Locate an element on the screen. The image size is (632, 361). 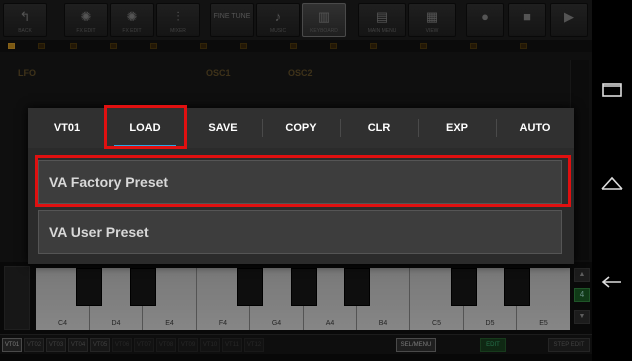
va-factory-preset-item: VA Factory Preset is located at coordinates (300, 182).